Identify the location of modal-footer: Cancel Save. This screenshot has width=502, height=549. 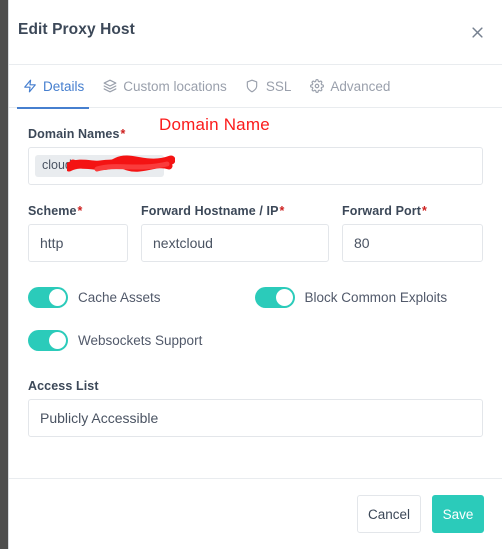
(255, 513).